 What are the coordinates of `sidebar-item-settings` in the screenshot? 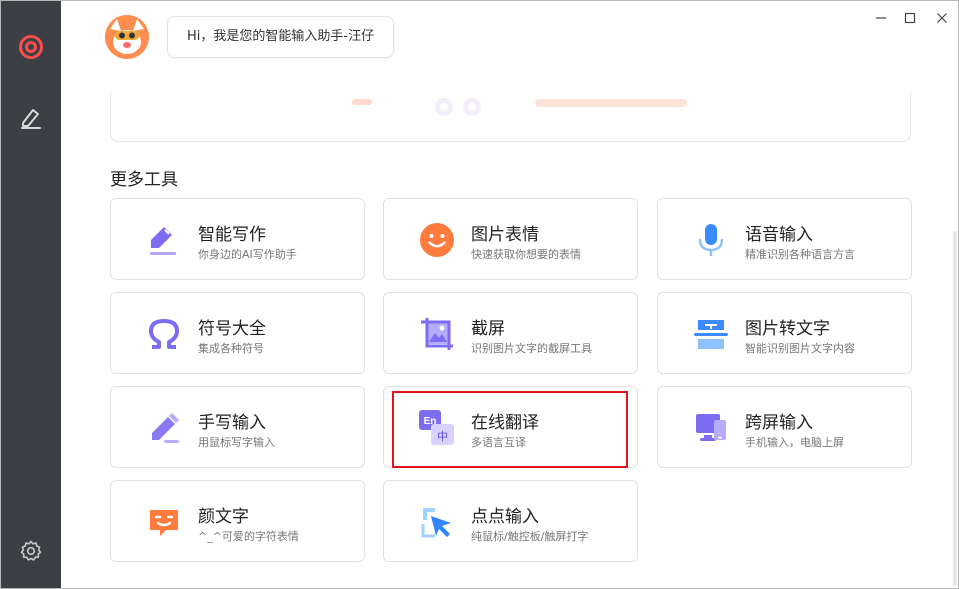 It's located at (31, 551).